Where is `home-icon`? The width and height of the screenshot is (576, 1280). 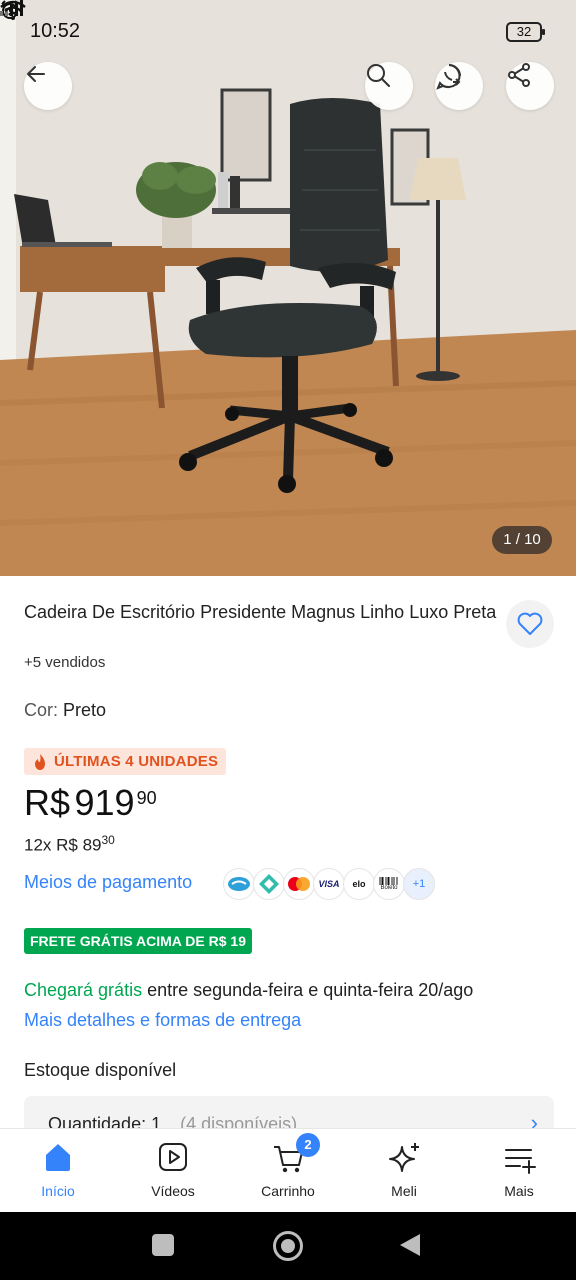 home-icon is located at coordinates (58, 1157).